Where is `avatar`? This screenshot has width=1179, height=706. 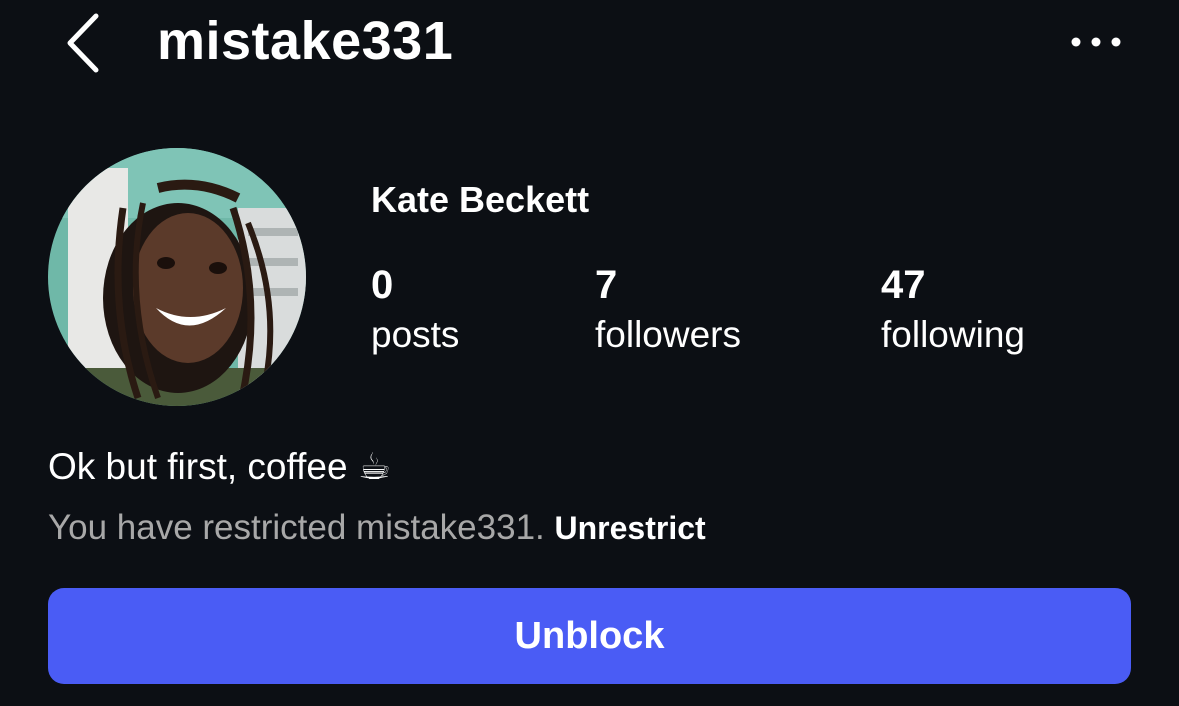 avatar is located at coordinates (177, 277).